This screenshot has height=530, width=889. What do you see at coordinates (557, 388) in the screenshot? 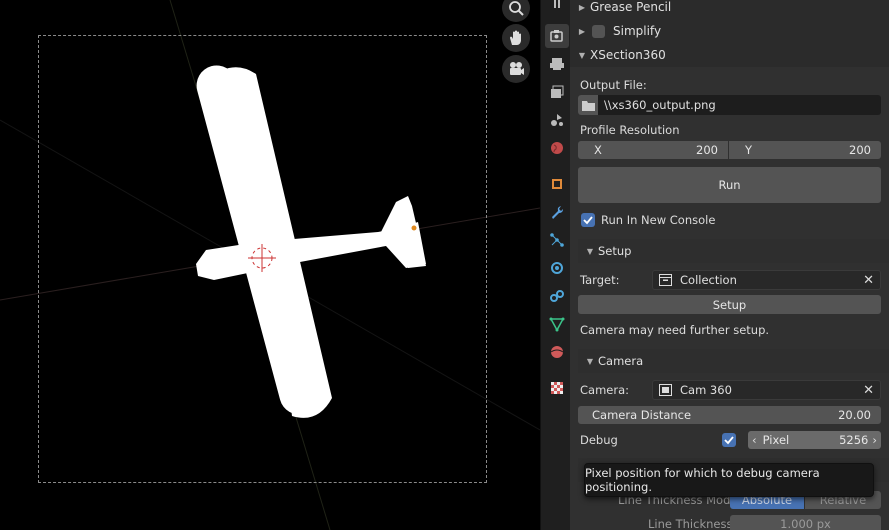
I see `texture-icon` at bounding box center [557, 388].